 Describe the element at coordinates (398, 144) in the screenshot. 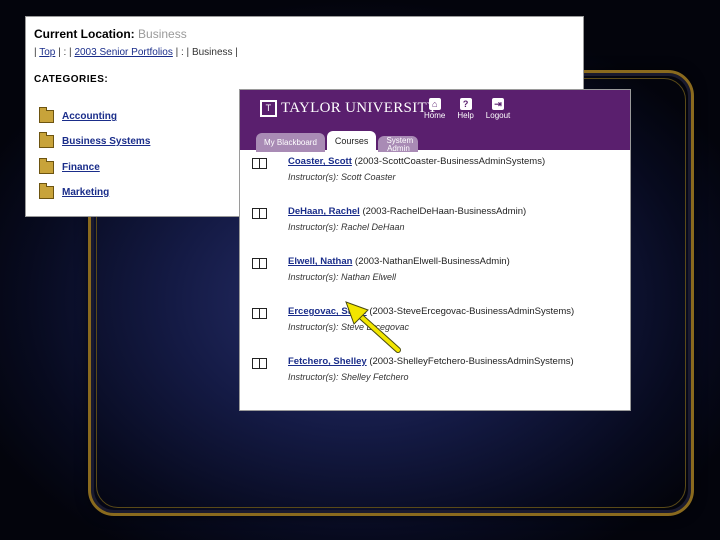

I see `tab-system-admin: System Admin` at that location.